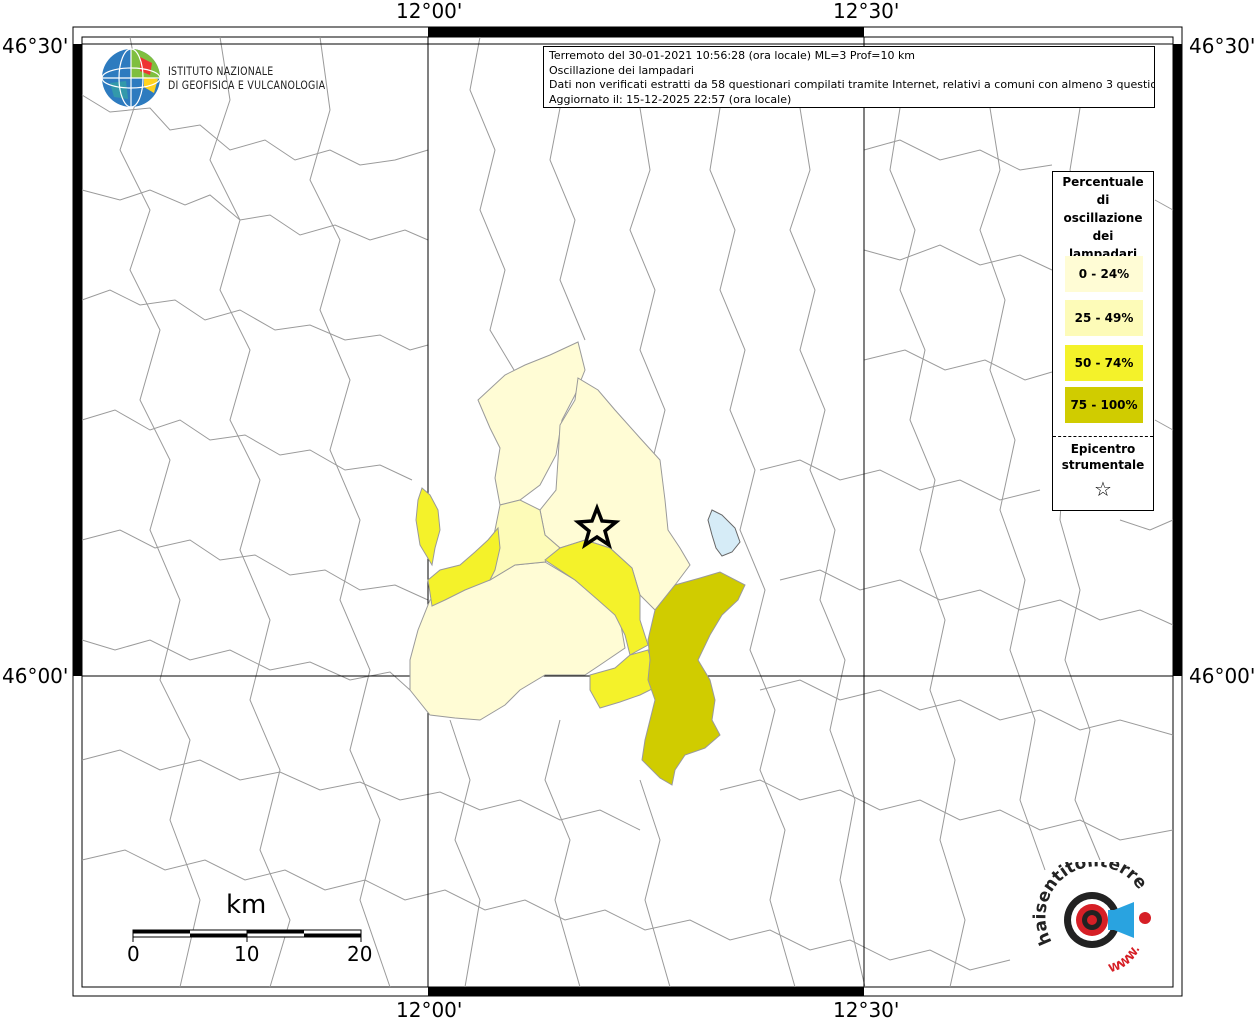 The width and height of the screenshot is (1255, 1024). Describe the element at coordinates (646, 32) in the screenshot. I see `frame-bar-top` at that location.